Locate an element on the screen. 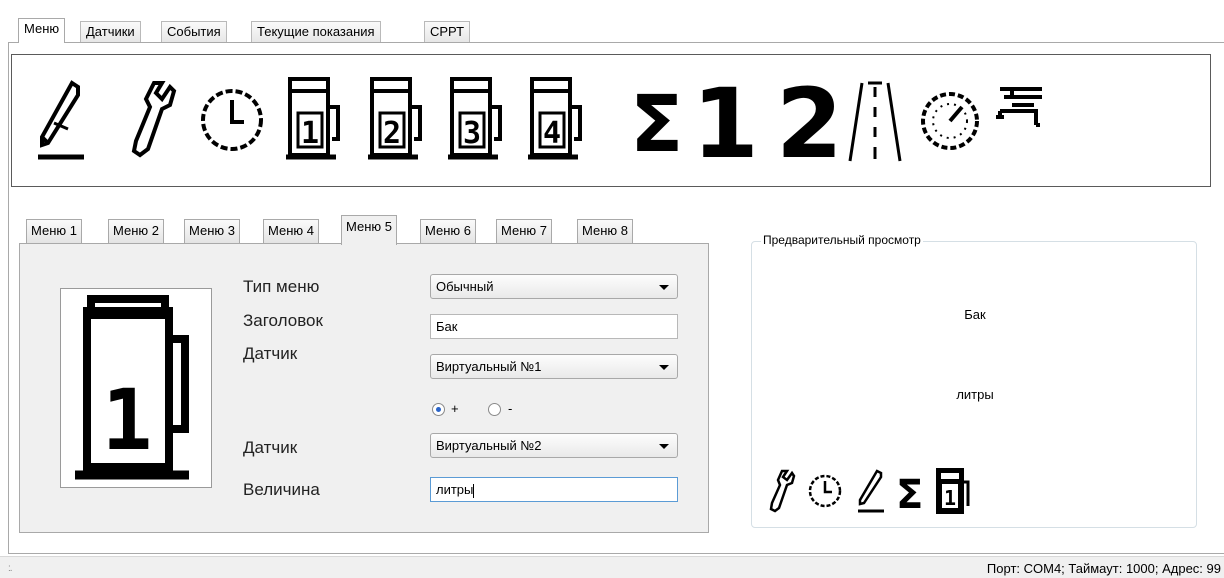  tab-label: Меню 5 is located at coordinates (369, 226).